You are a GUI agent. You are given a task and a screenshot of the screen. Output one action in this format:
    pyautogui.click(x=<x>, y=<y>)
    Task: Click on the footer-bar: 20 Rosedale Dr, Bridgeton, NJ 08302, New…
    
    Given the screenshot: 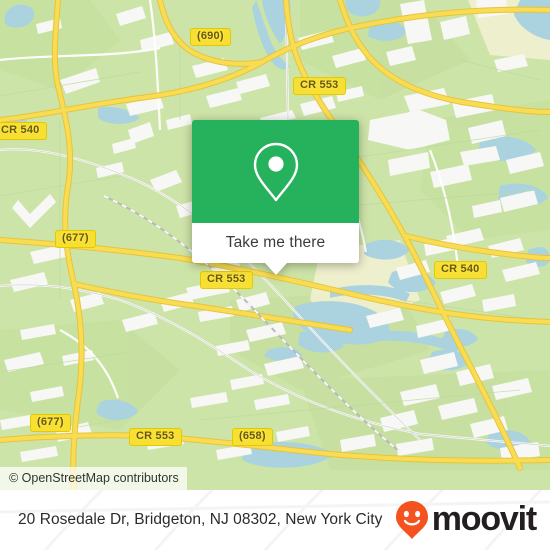 What is the action you would take?
    pyautogui.click(x=275, y=520)
    